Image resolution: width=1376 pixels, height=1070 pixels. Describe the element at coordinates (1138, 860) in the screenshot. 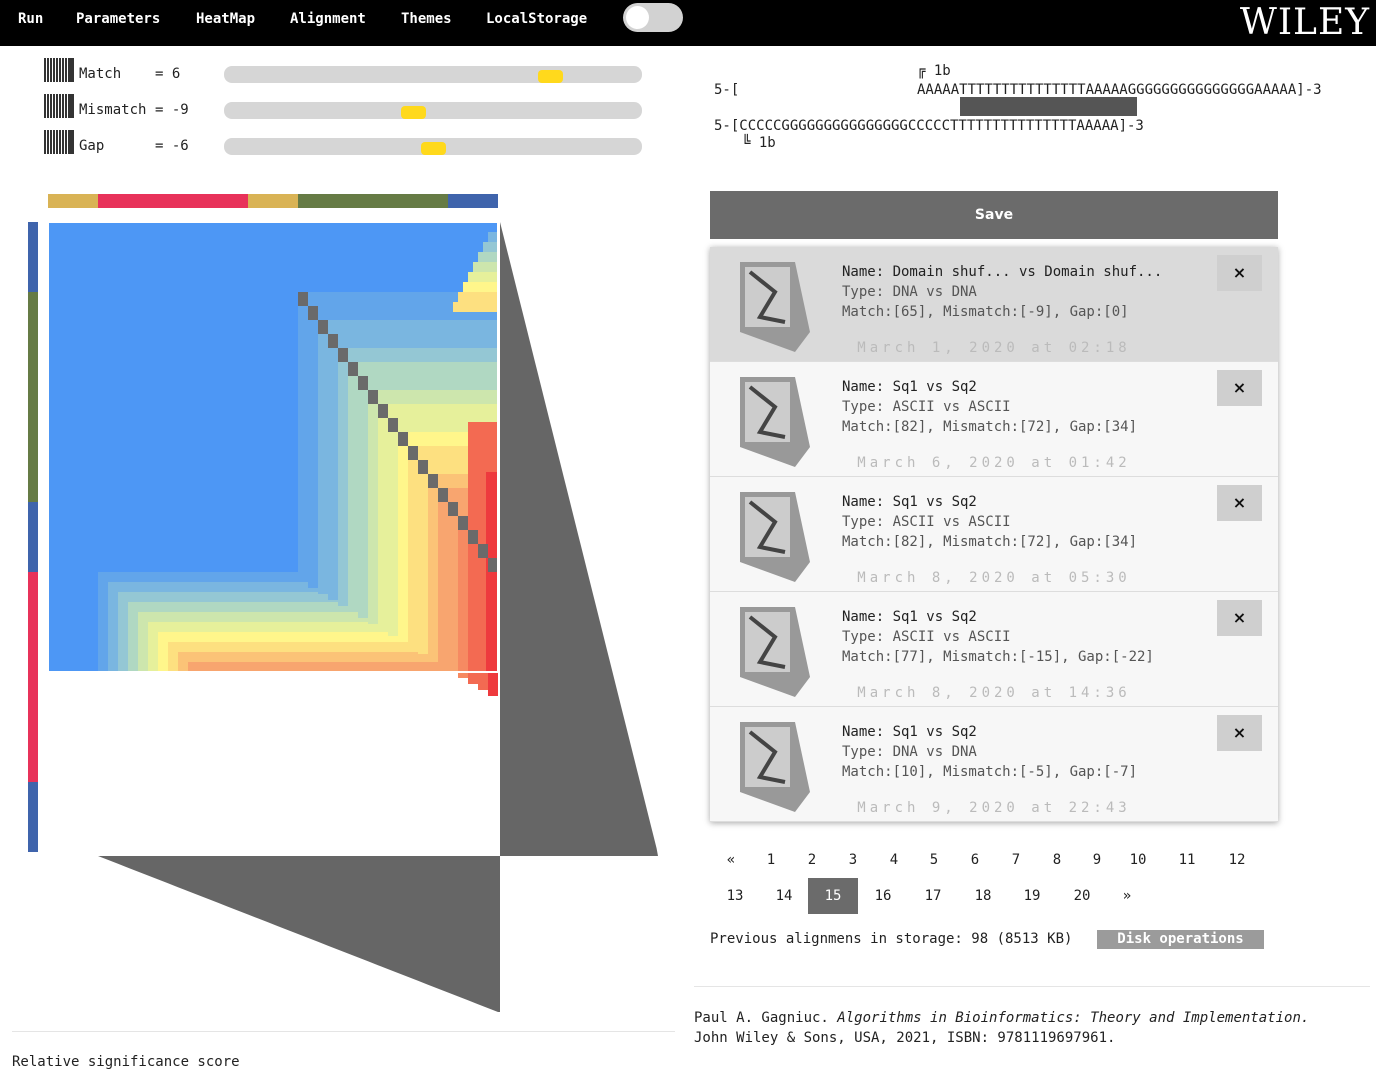

I see `page-link: 10` at that location.